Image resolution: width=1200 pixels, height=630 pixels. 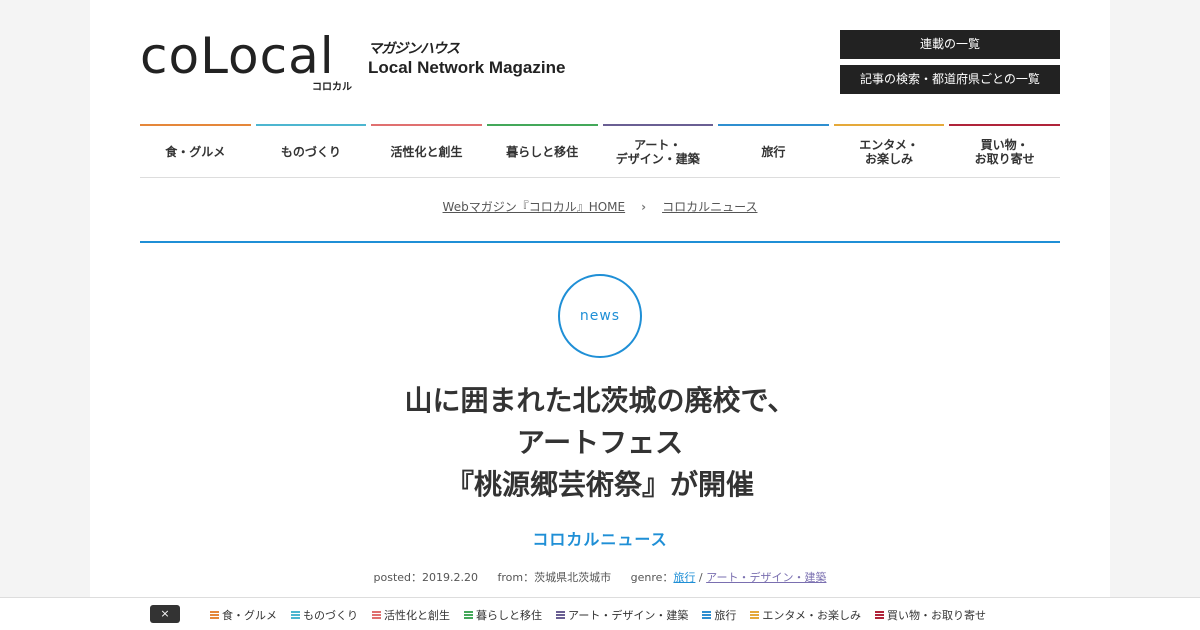 What do you see at coordinates (330, 615) in the screenshot?
I see `bottom-cat-label: ものづくり` at bounding box center [330, 615].